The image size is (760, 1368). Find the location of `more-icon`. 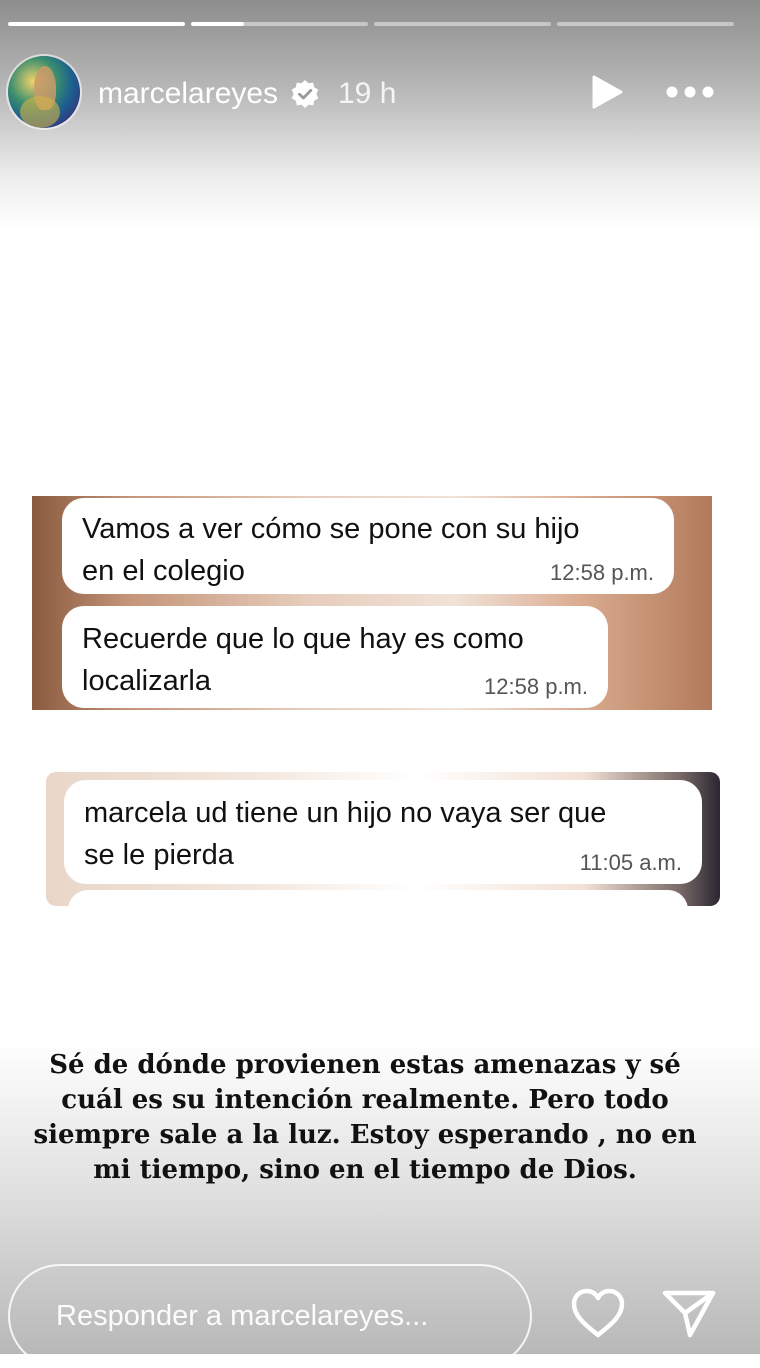

more-icon is located at coordinates (690, 92).